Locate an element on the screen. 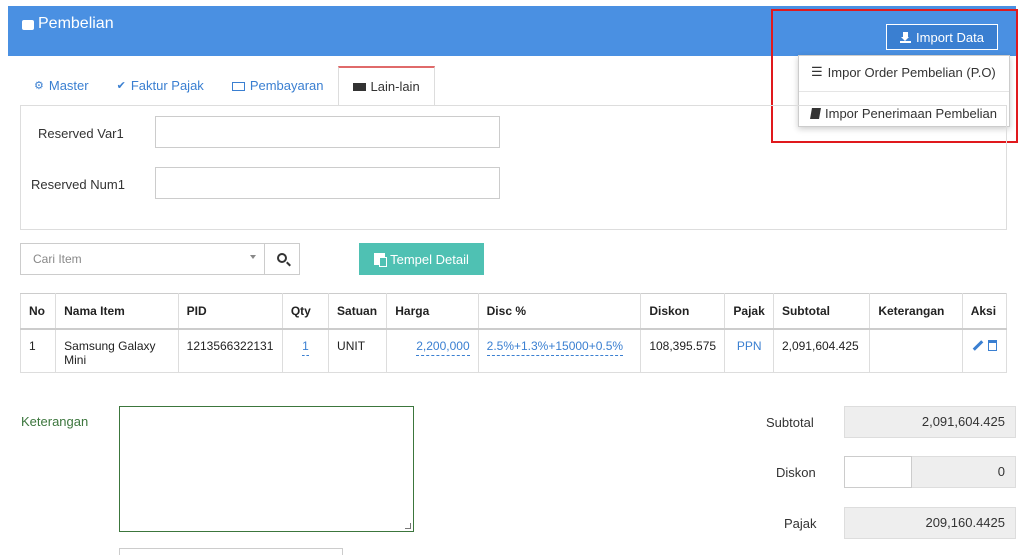 The width and height of the screenshot is (1024, 555). cell-nama-item: Samsung Galaxy Mini is located at coordinates (117, 350).